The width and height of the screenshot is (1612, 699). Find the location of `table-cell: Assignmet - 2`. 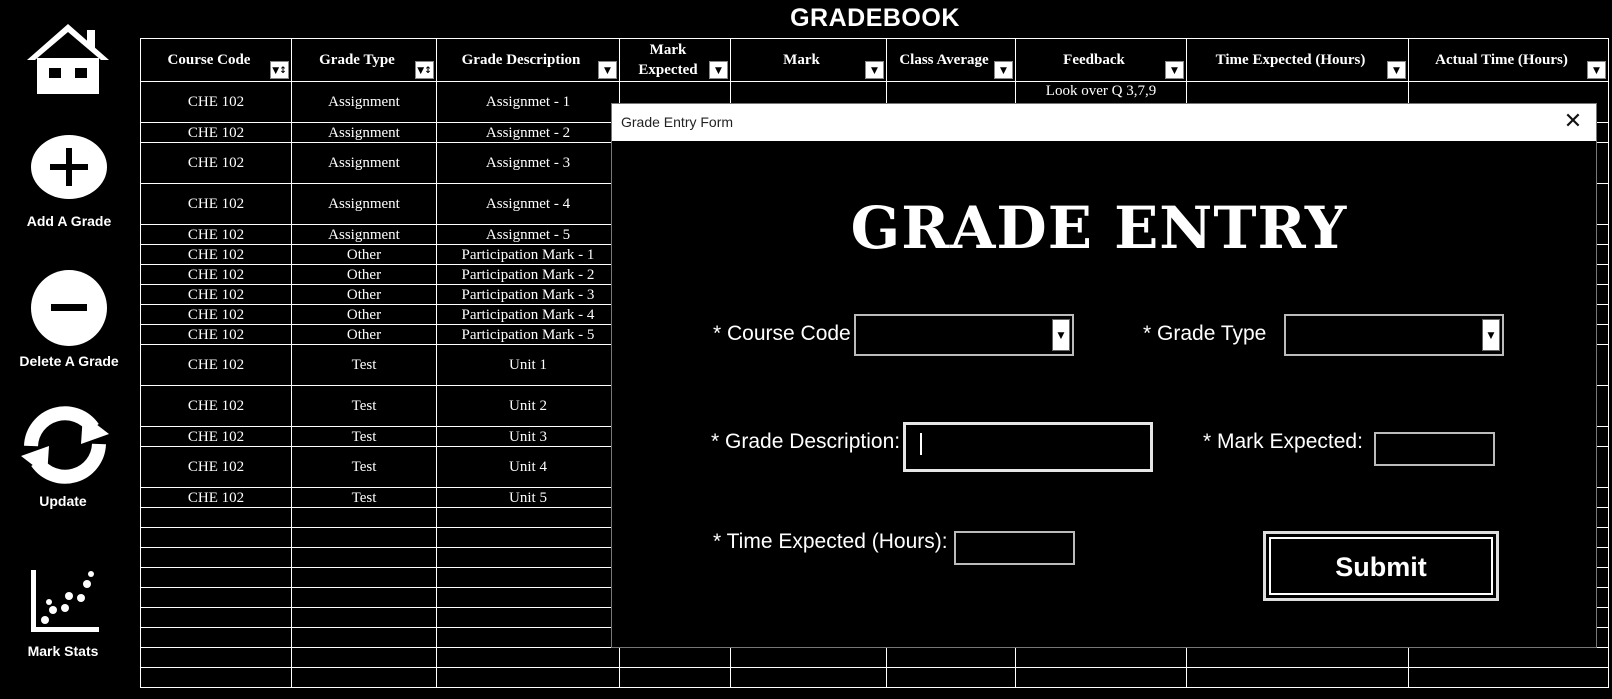

table-cell: Assignmet - 2 is located at coordinates (528, 132).